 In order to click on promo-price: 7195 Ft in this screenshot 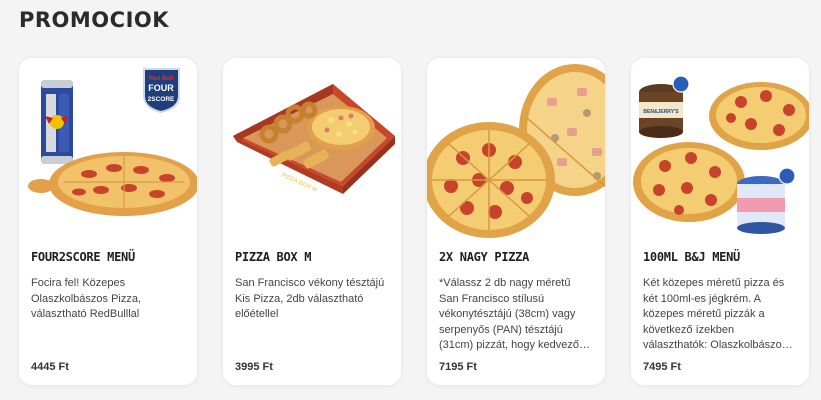, I will do `click(458, 367)`.